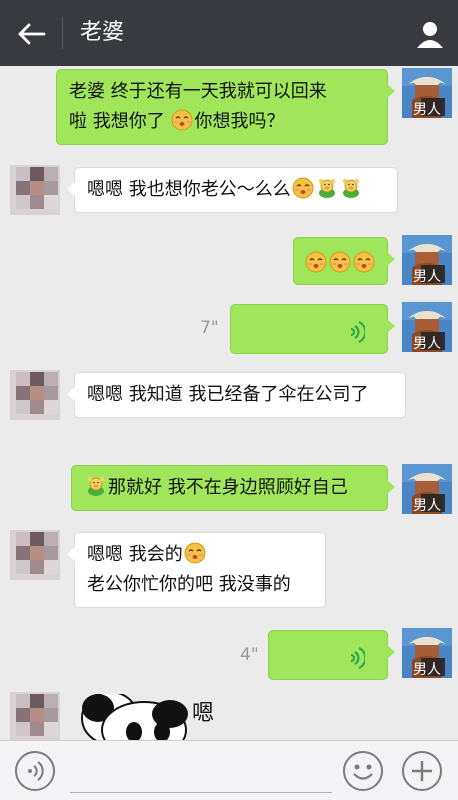 The width and height of the screenshot is (458, 800). Describe the element at coordinates (209, 328) in the screenshot. I see `voice-duration: 7"` at that location.